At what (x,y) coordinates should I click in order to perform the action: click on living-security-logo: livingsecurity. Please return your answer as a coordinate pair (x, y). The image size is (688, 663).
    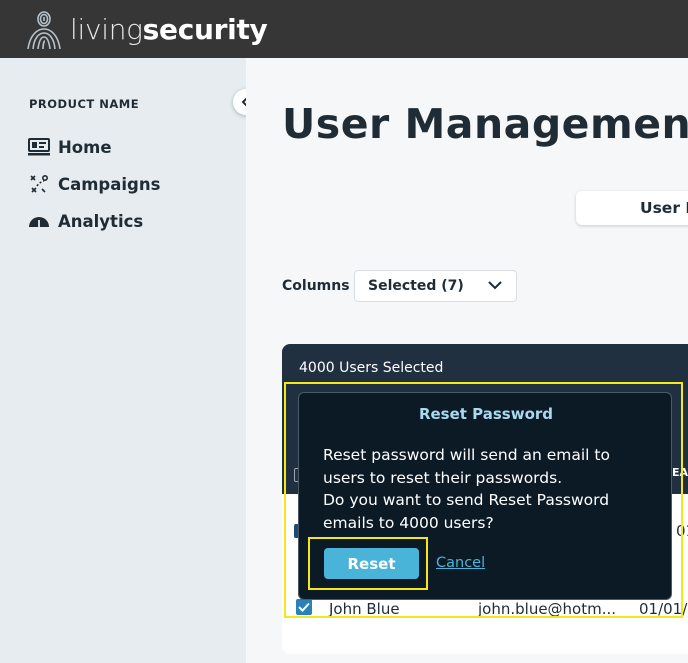
    Looking at the image, I should click on (146, 29).